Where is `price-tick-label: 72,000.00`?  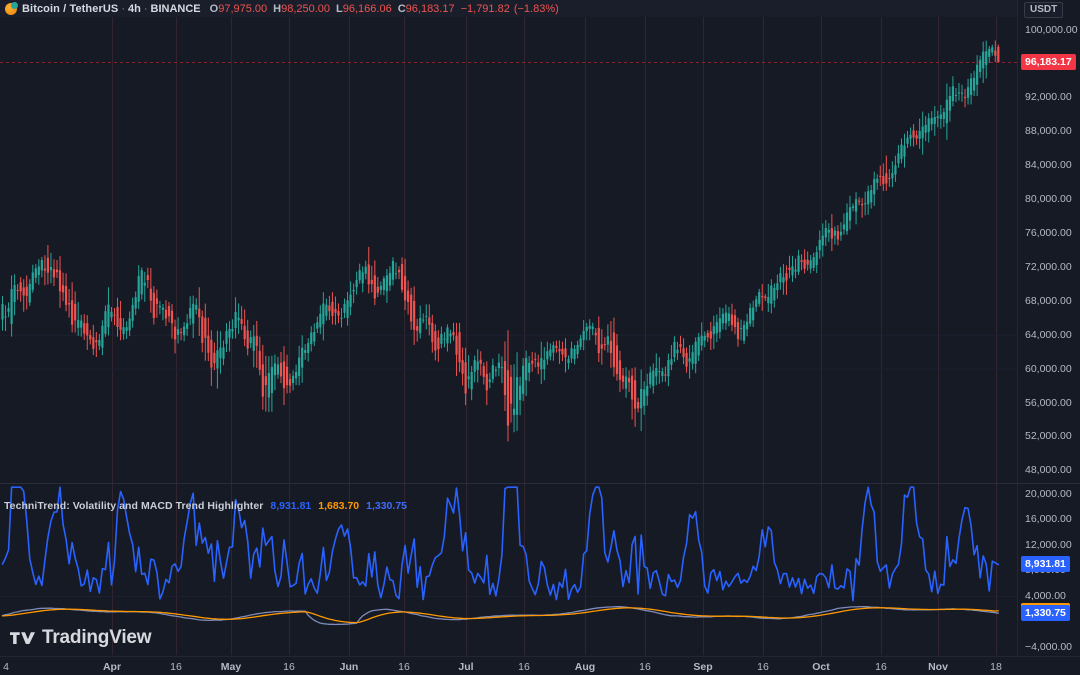 price-tick-label: 72,000.00 is located at coordinates (1048, 266).